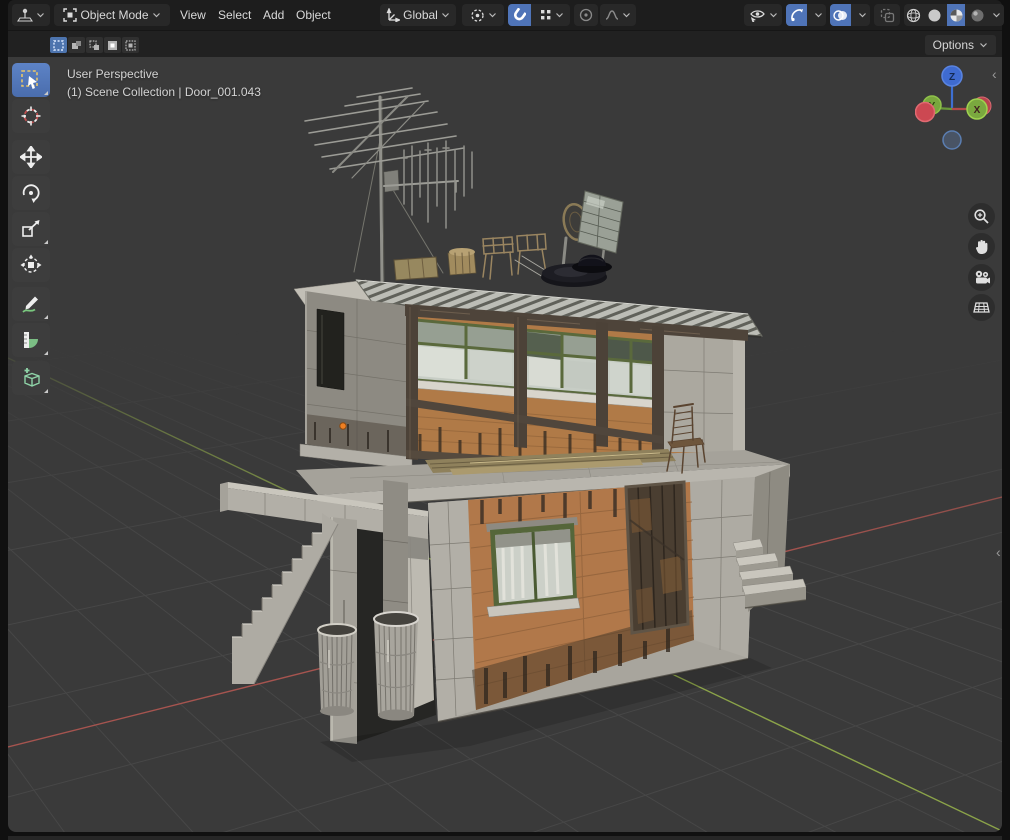 The width and height of the screenshot is (1010, 840). I want to click on measure-icon, so click(31, 340).